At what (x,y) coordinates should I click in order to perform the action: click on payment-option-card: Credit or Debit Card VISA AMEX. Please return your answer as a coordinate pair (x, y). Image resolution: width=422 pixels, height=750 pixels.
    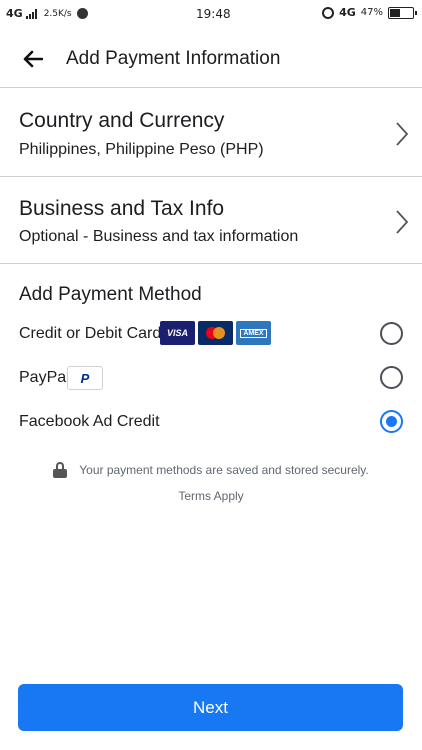
    Looking at the image, I should click on (211, 334).